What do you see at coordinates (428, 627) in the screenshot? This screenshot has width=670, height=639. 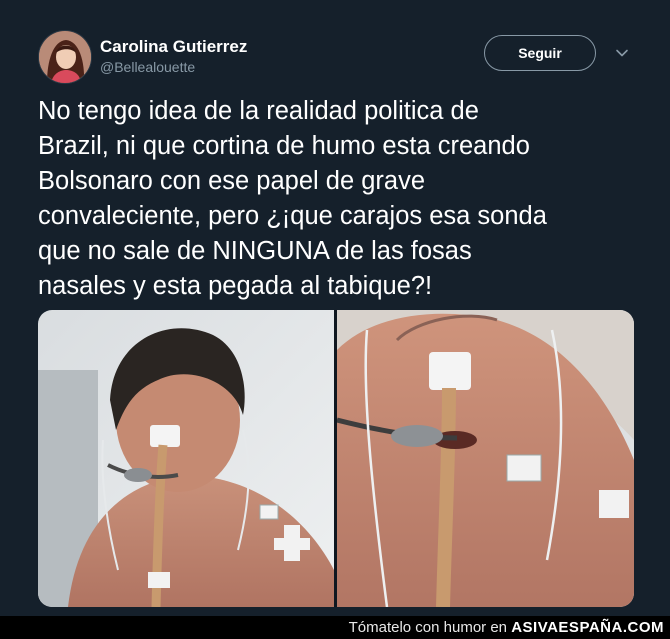 I see `footer-tagline: Tómatelo con humor en` at bounding box center [428, 627].